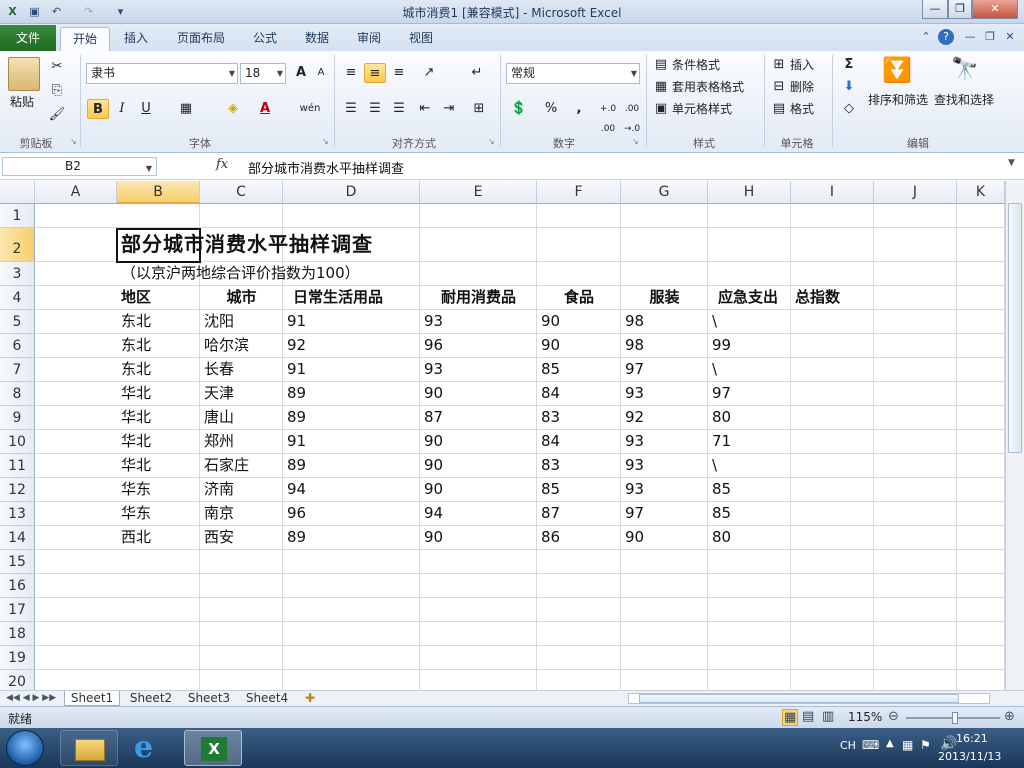 The width and height of the screenshot is (1024, 768). Describe the element at coordinates (702, 109) in the screenshot. I see `cell-styles-button: 单元格样式` at that location.